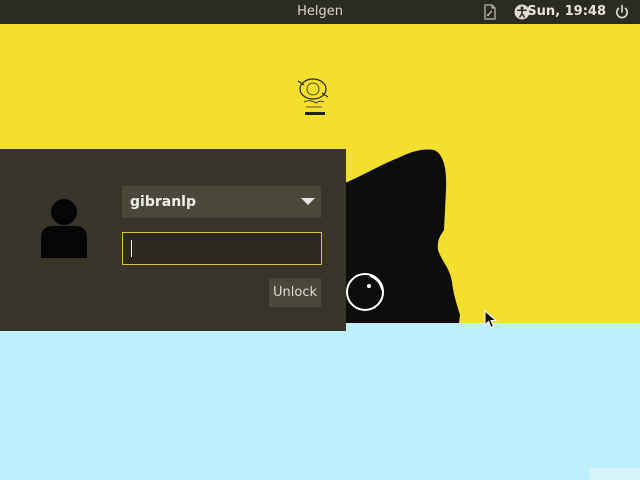 The image size is (640, 480). I want to click on mouse-pointer-icon, so click(491, 319).